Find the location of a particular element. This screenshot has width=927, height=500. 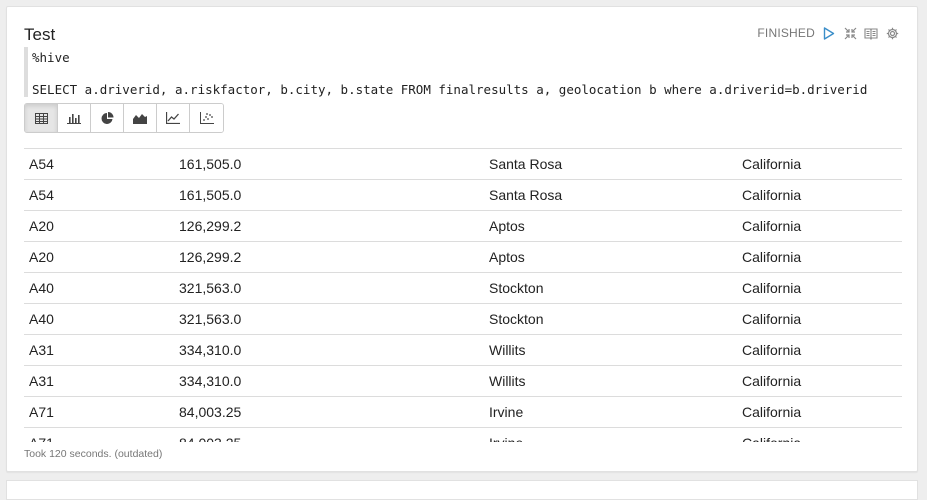

pie-chart-button is located at coordinates (107, 118).